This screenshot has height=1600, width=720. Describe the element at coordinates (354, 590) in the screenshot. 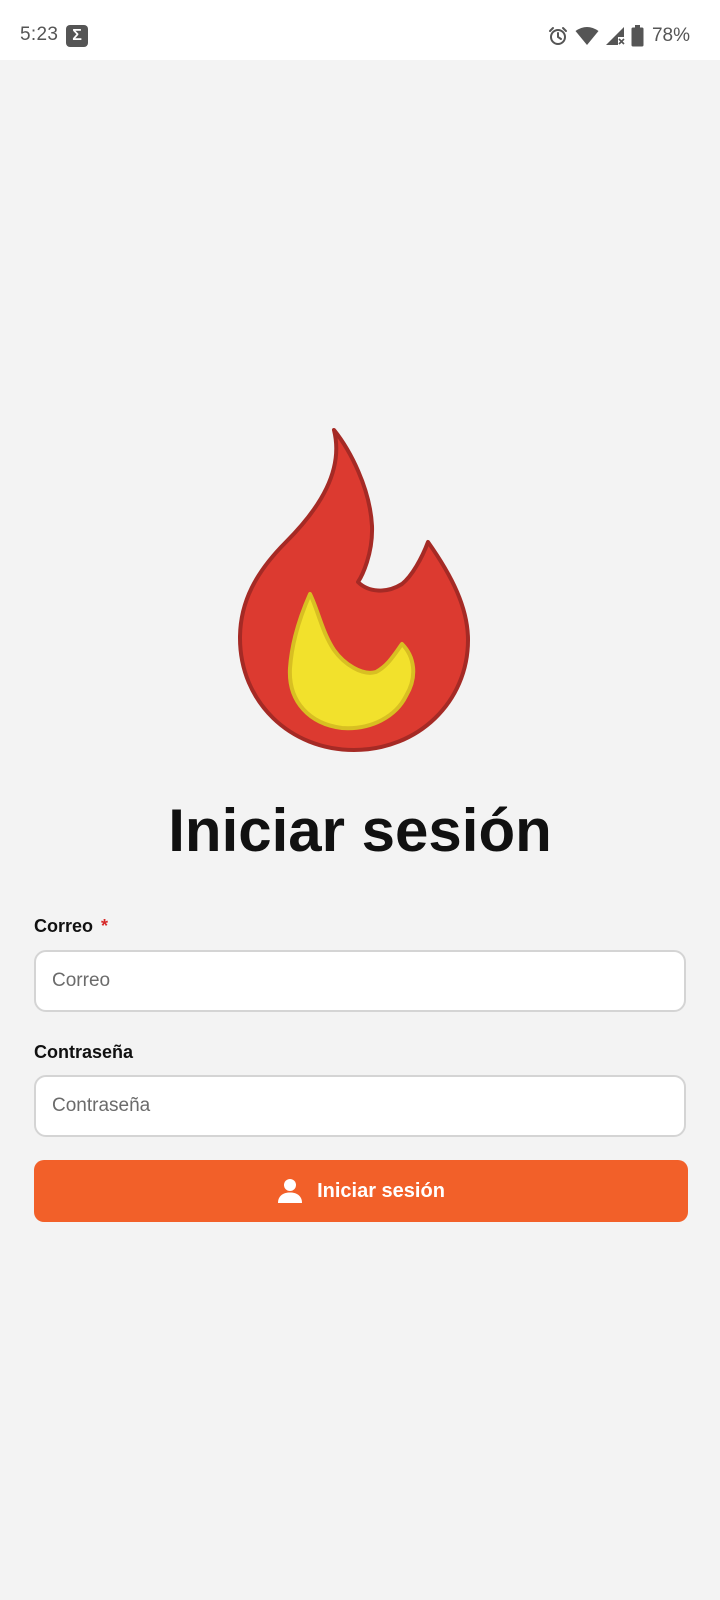

I see `flame-icon` at that location.